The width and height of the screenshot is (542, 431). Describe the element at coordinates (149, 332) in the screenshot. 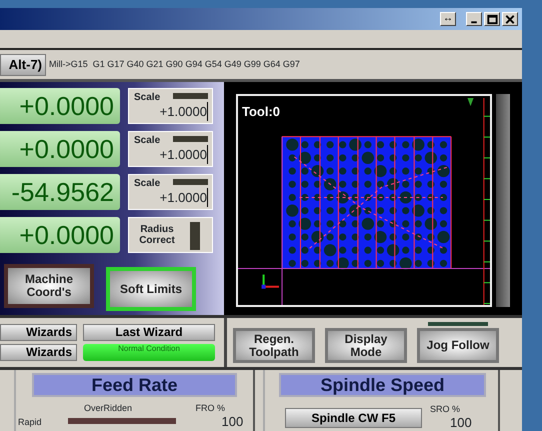

I see `last-wizard-button: Last Wizard` at that location.